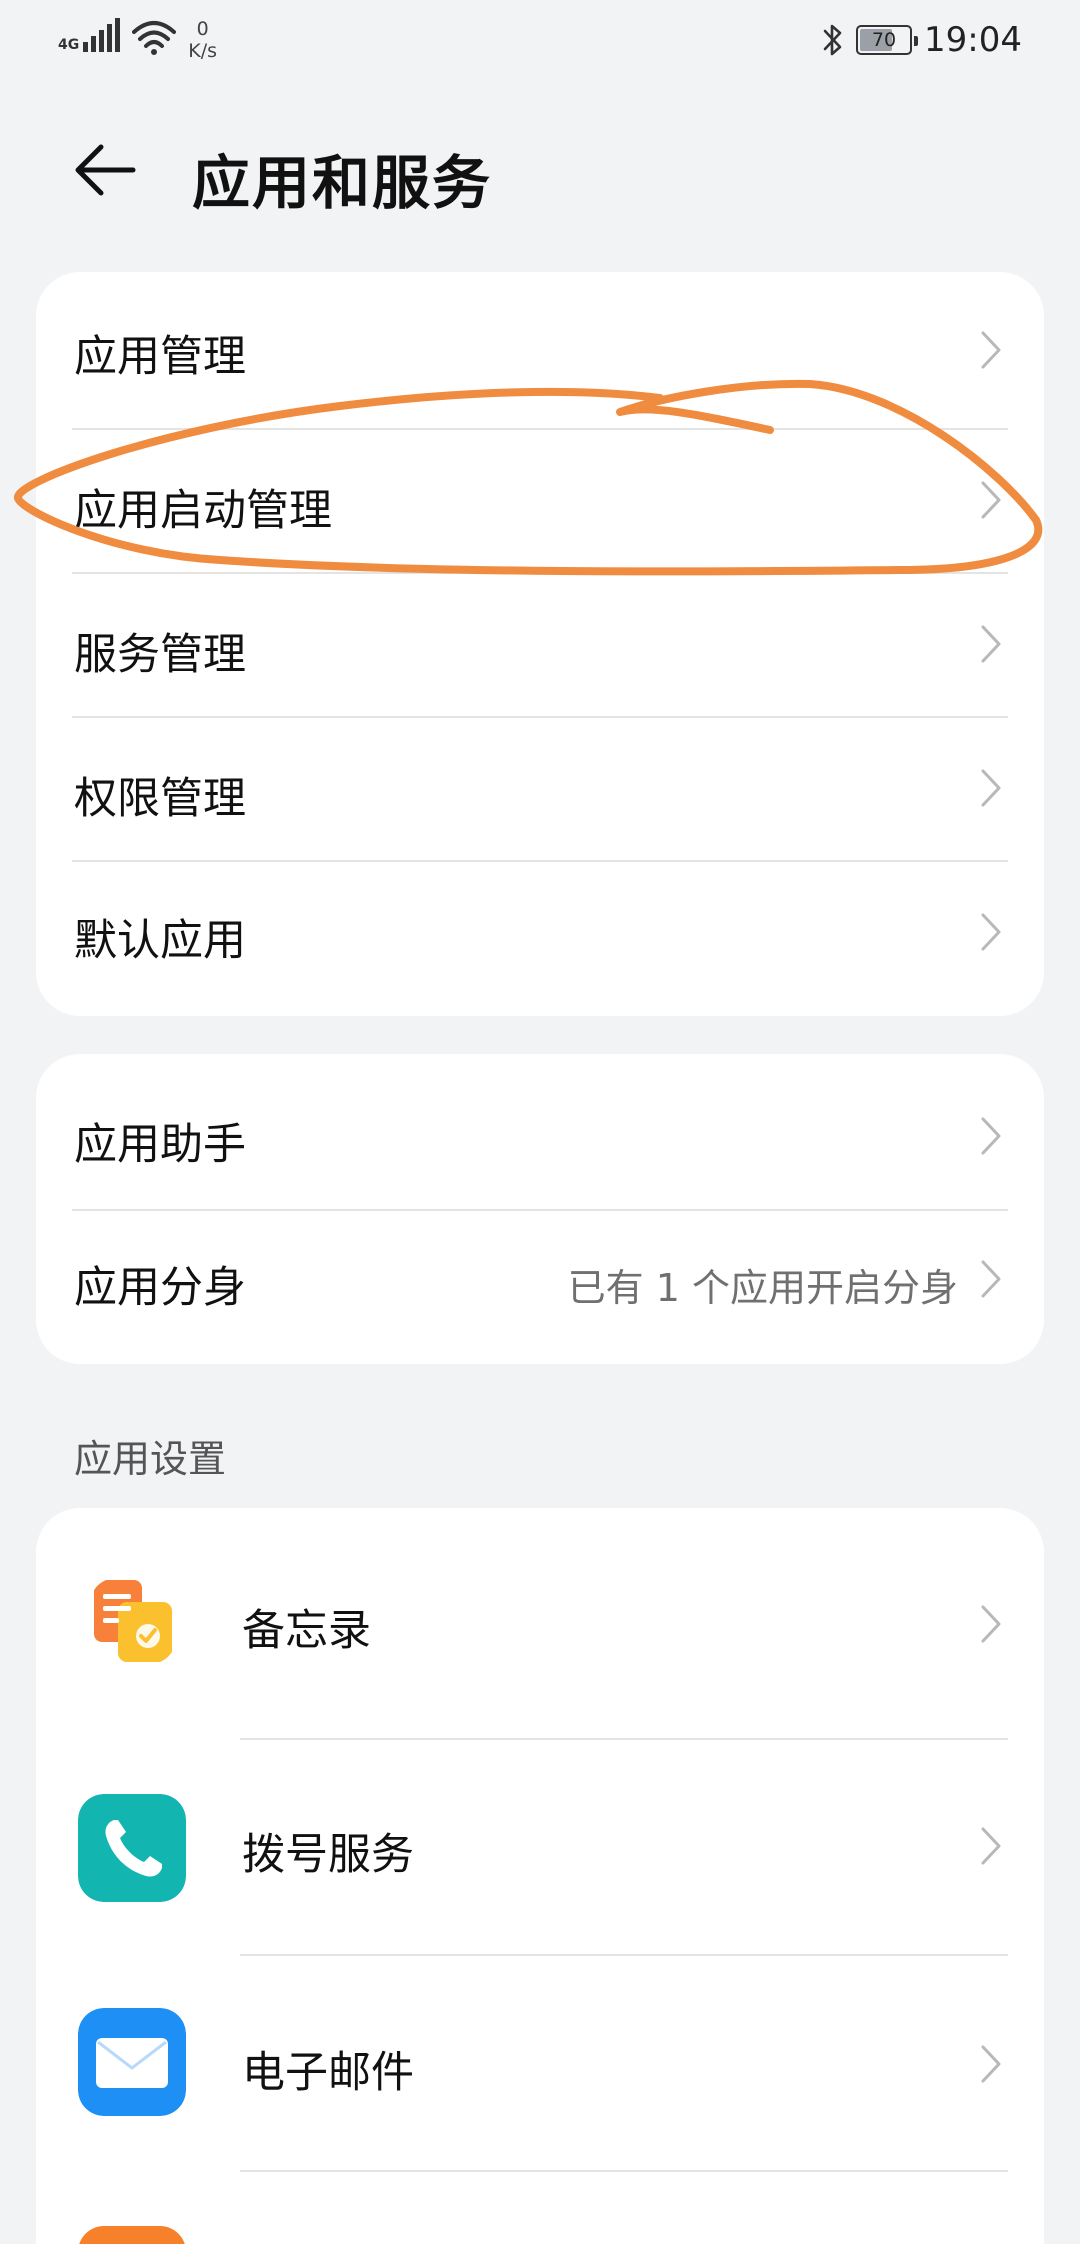 This screenshot has width=1080, height=2244. Describe the element at coordinates (132, 2062) in the screenshot. I see `mail-icon` at that location.